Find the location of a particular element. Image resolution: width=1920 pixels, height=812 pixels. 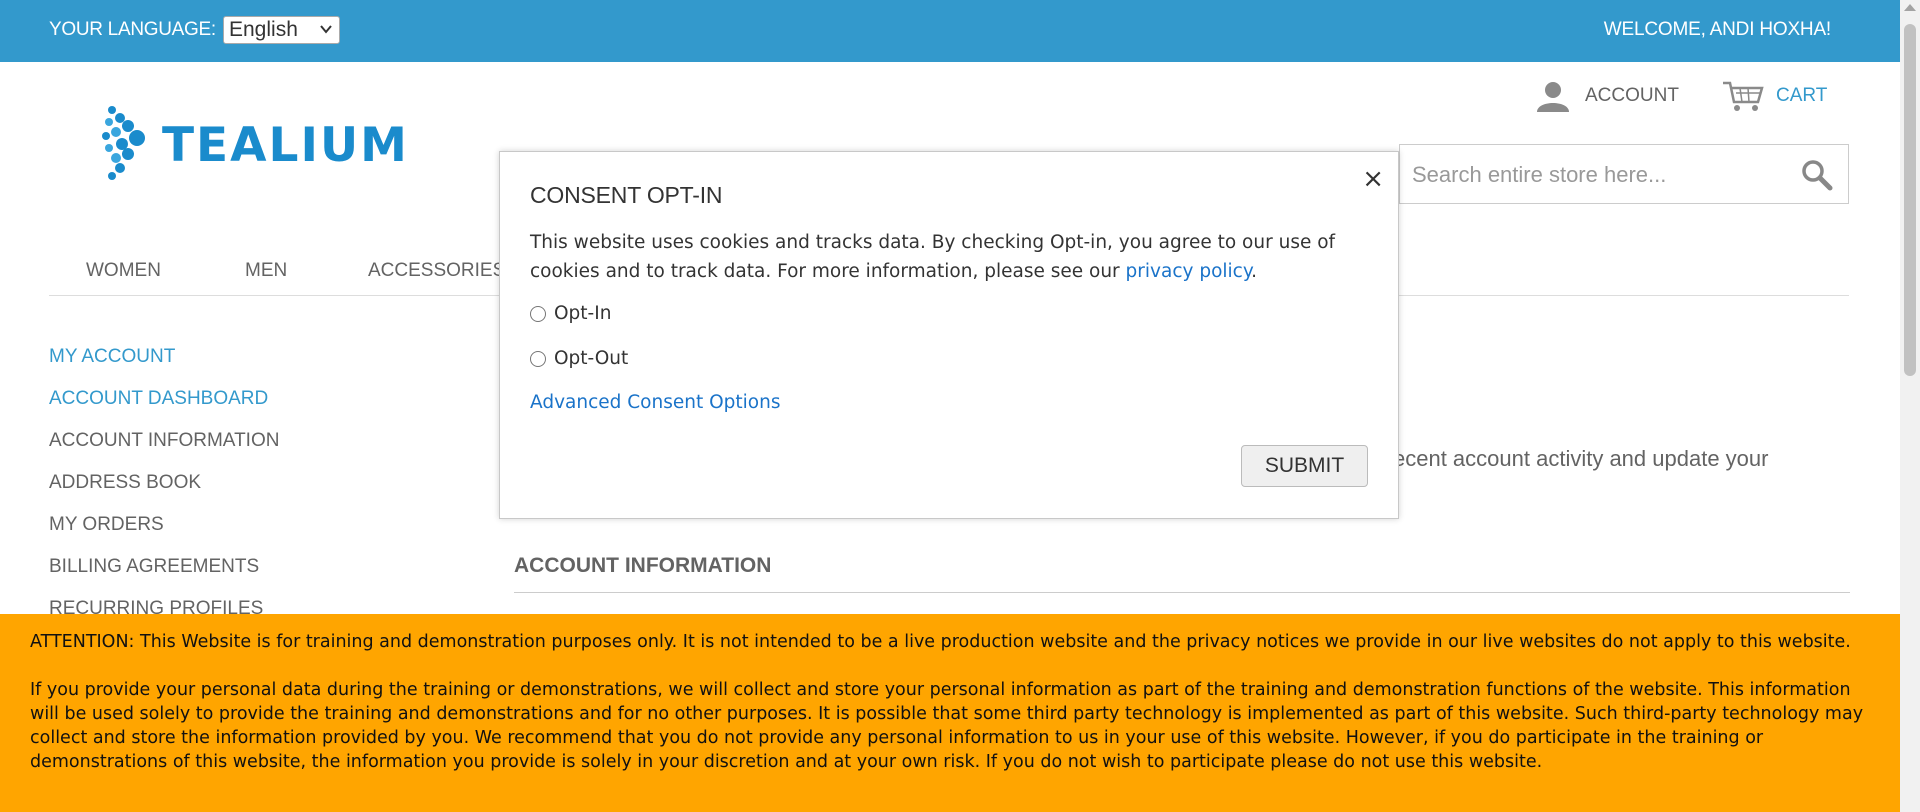

scrollbar-thumb is located at coordinates (1910, 200).